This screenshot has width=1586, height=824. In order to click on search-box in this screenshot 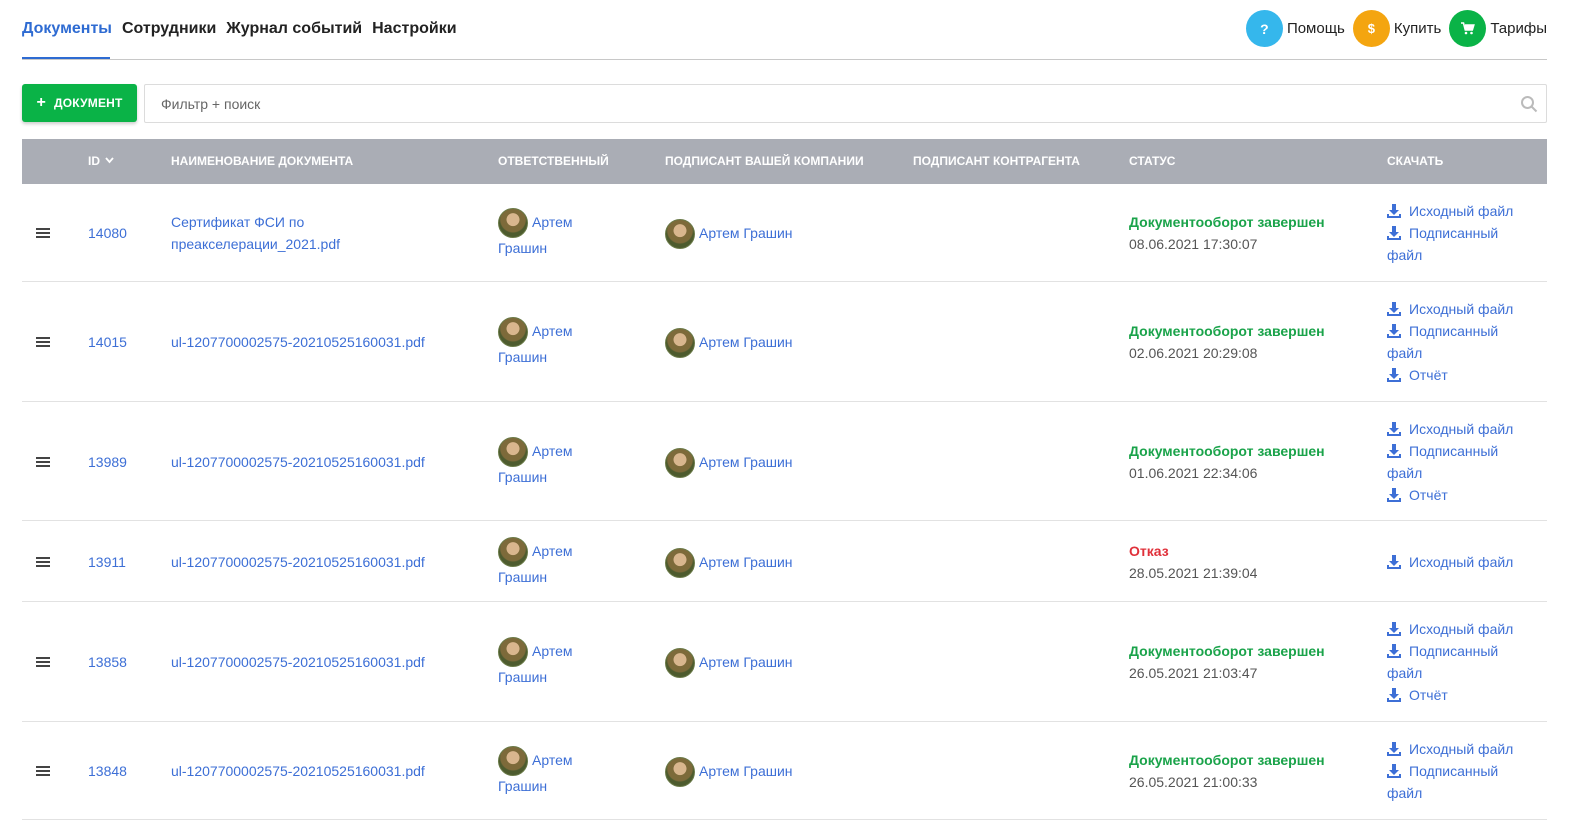, I will do `click(845, 103)`.